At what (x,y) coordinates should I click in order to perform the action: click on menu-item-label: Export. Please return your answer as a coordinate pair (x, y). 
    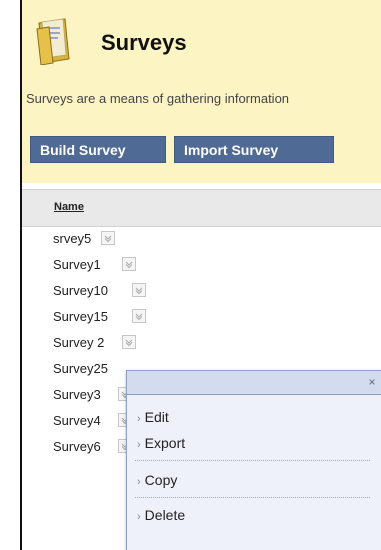
    Looking at the image, I should click on (165, 443).